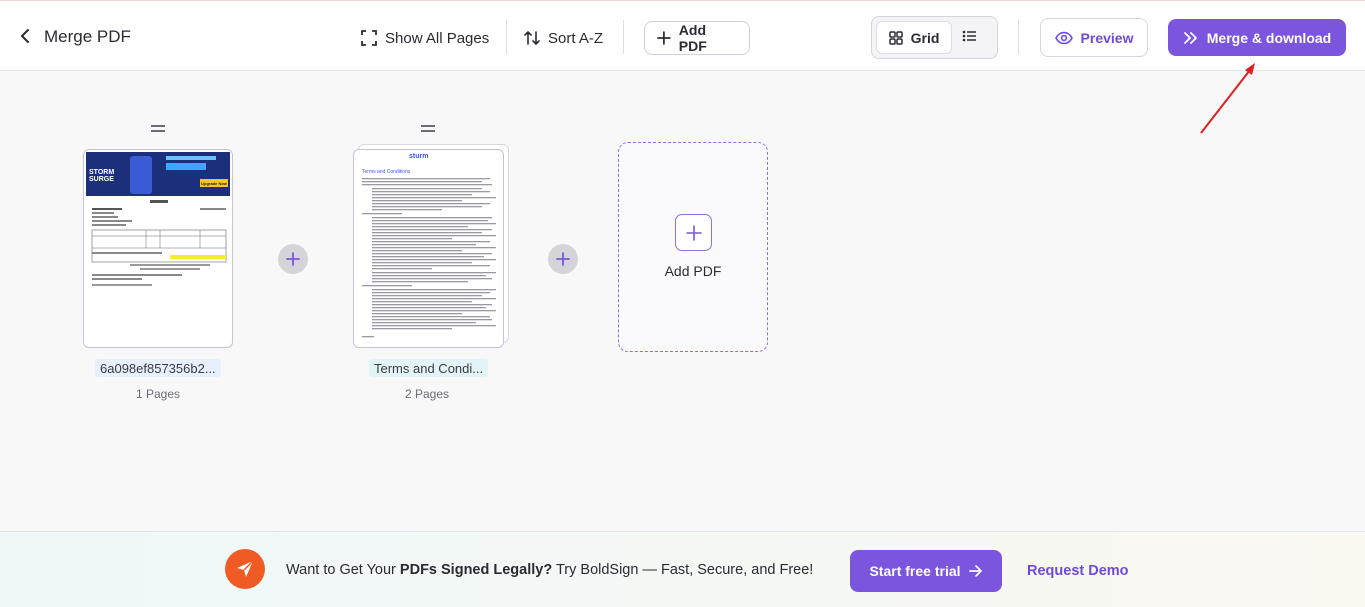  I want to click on request-demo-link: Request Demo, so click(1078, 571).